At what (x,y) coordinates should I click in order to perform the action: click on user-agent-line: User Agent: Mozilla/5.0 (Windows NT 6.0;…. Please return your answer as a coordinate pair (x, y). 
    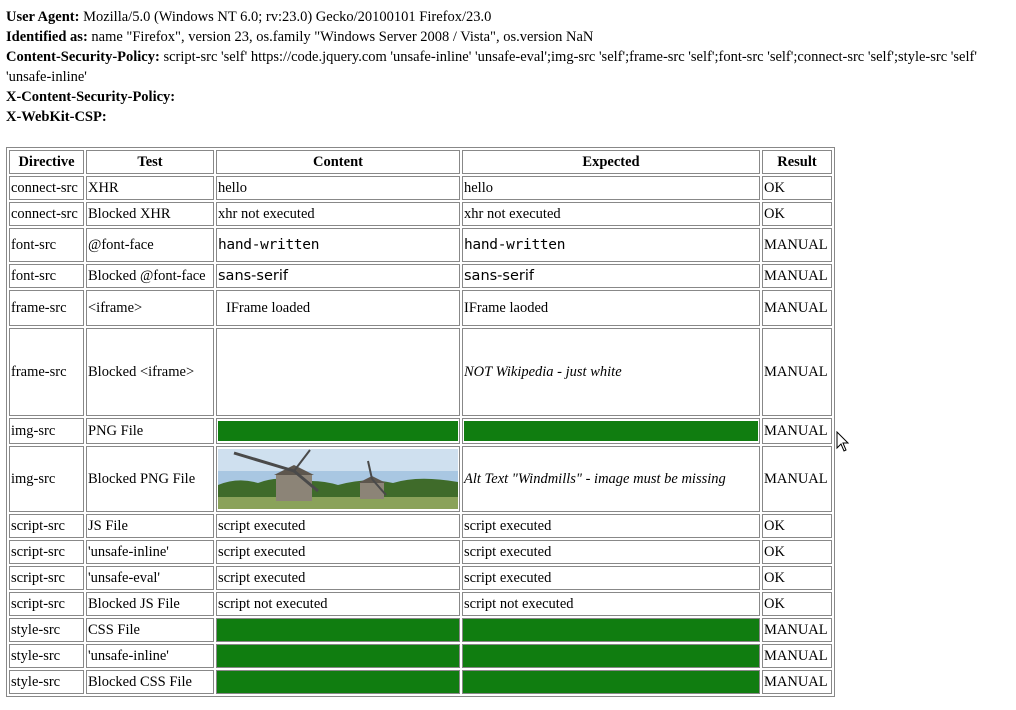
    Looking at the image, I should click on (508, 17).